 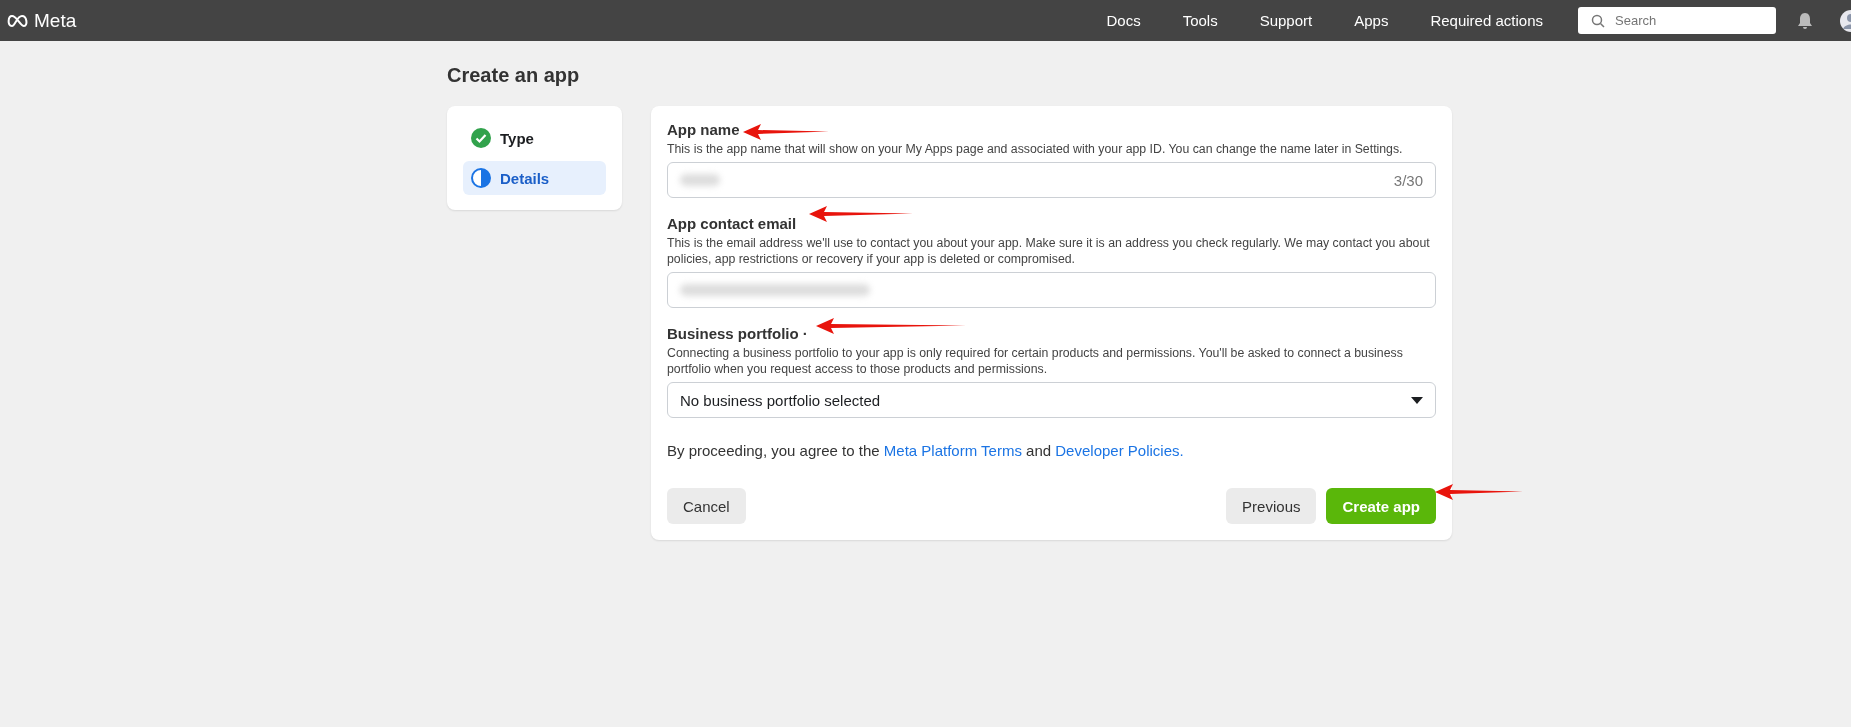 I want to click on nav-link: Docs, so click(x=1123, y=20).